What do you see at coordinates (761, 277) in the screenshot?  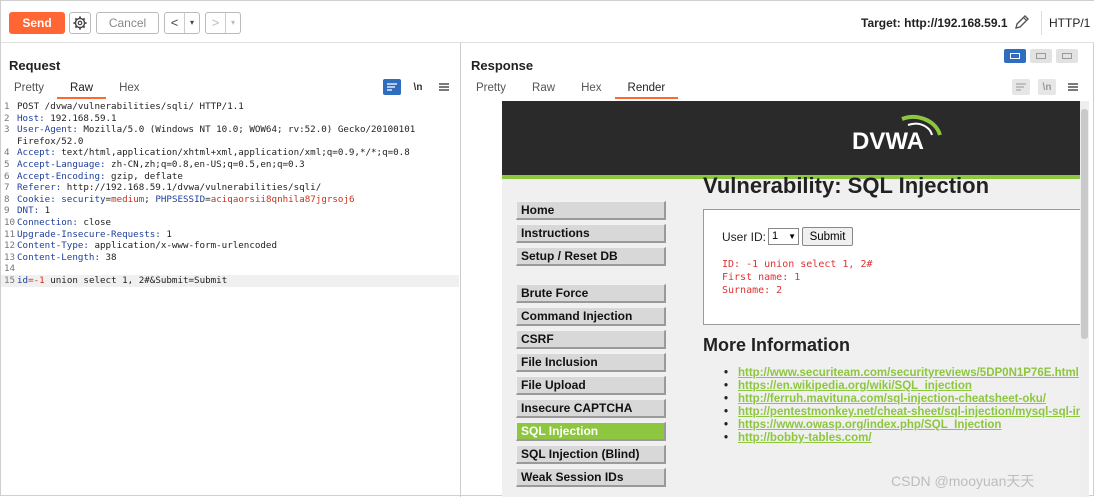 I see `result-line: First name: 1` at bounding box center [761, 277].